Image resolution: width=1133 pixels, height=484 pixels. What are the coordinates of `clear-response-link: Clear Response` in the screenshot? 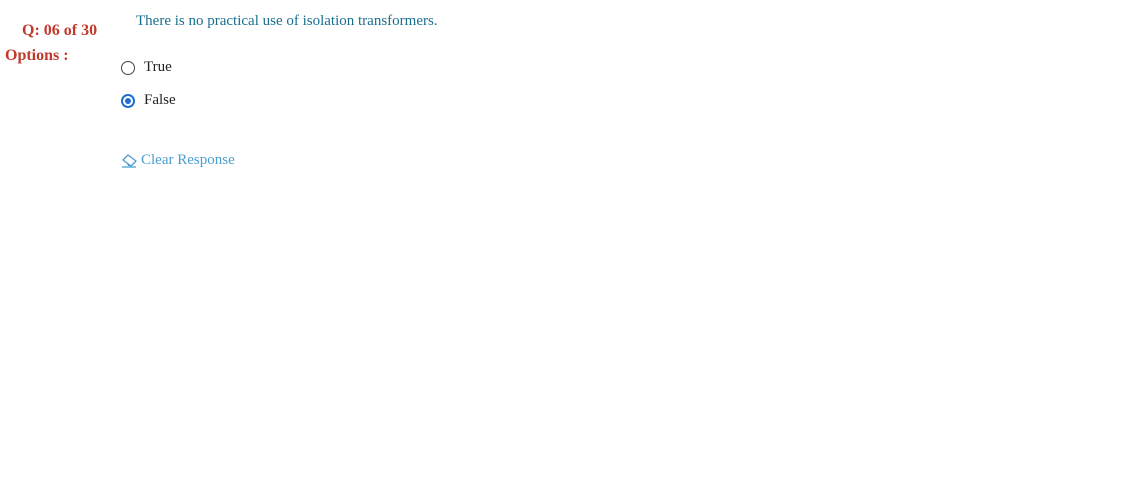 It's located at (178, 160).